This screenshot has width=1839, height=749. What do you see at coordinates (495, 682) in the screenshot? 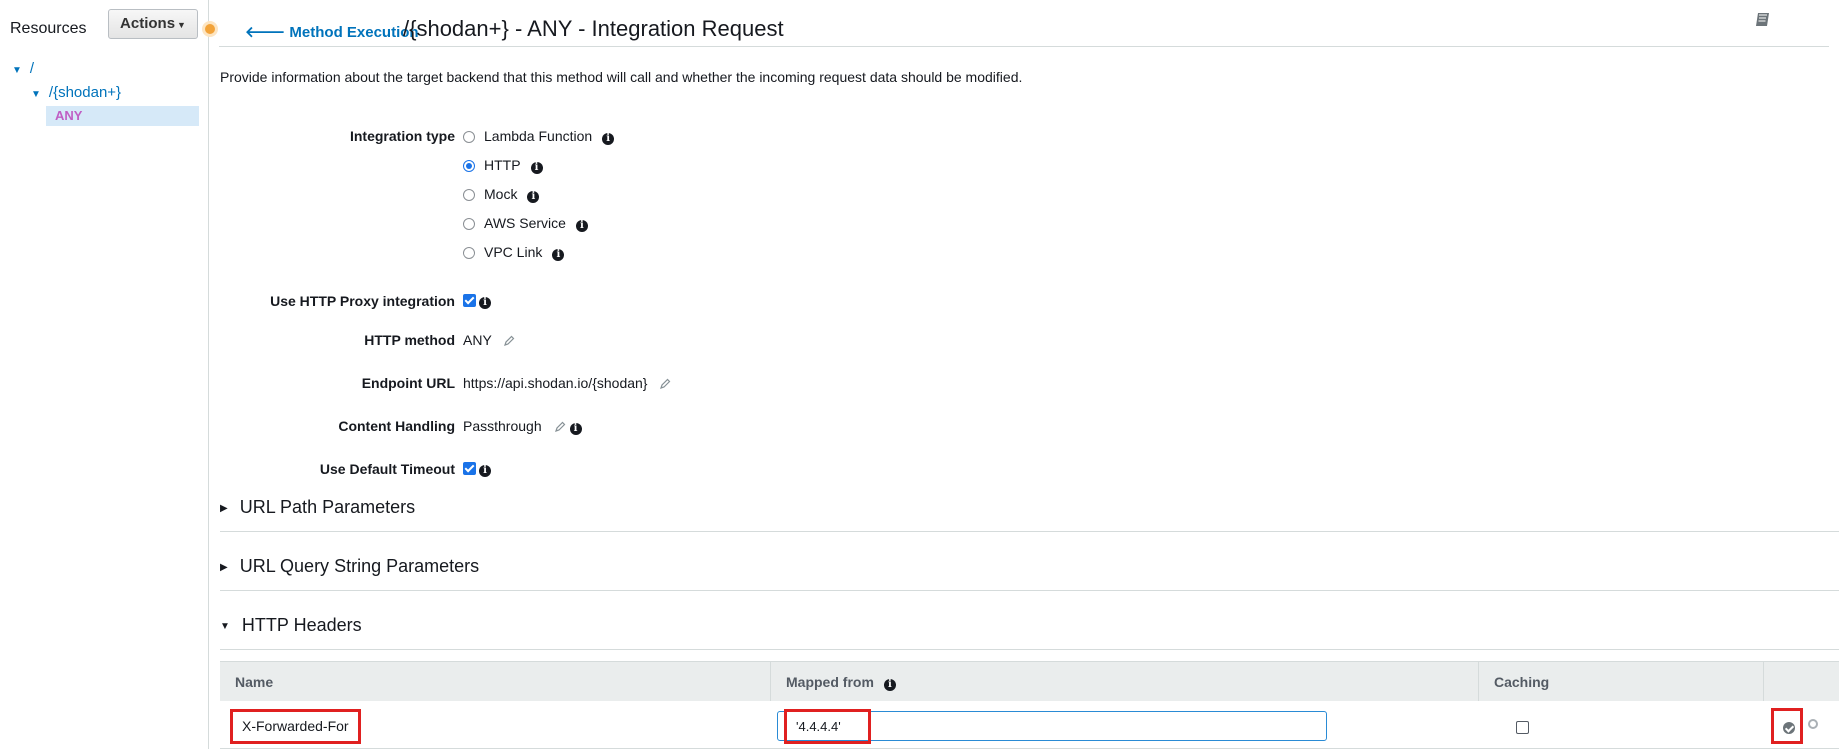
I see `column-header-name: Name` at bounding box center [495, 682].